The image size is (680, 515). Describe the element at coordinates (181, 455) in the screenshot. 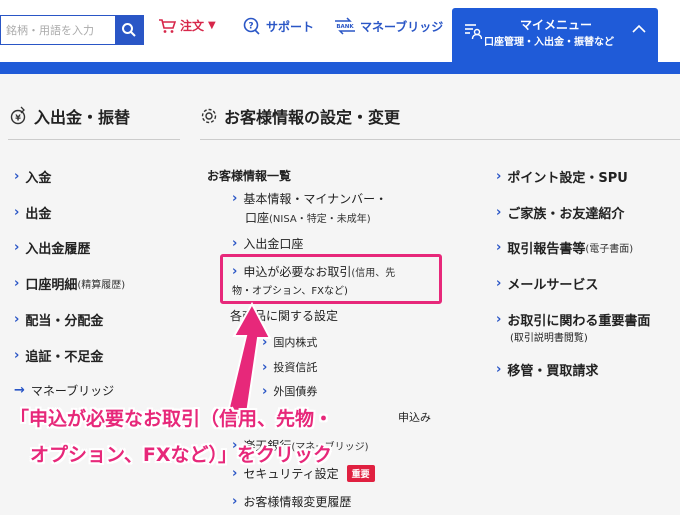

I see `annotation-line2: オプション、FXなど）」をクリック` at that location.